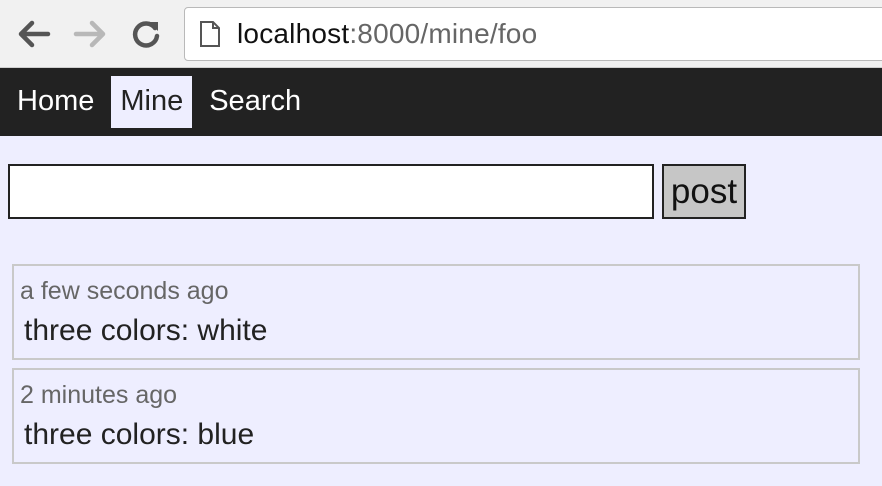  Describe the element at coordinates (139, 434) in the screenshot. I see `post-text: three colors: blue` at that location.